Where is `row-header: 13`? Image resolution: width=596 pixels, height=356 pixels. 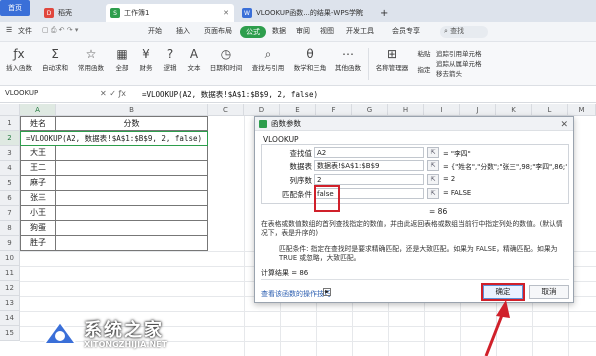
row-header: 13 is located at coordinates (10, 303).